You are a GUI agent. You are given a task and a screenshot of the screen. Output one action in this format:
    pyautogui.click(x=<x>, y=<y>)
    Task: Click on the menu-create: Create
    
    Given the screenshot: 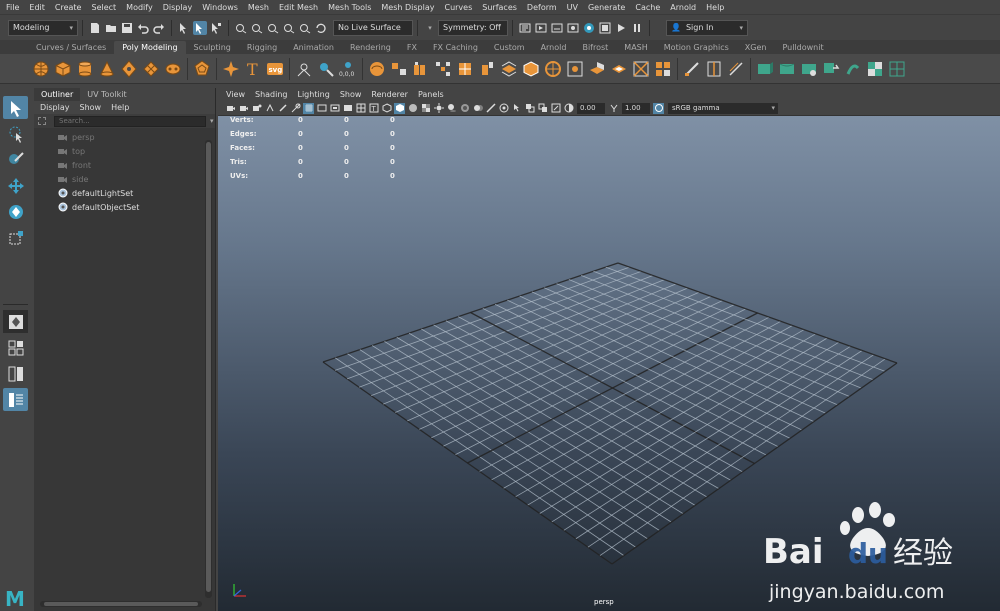 What is the action you would take?
    pyautogui.click(x=68, y=7)
    